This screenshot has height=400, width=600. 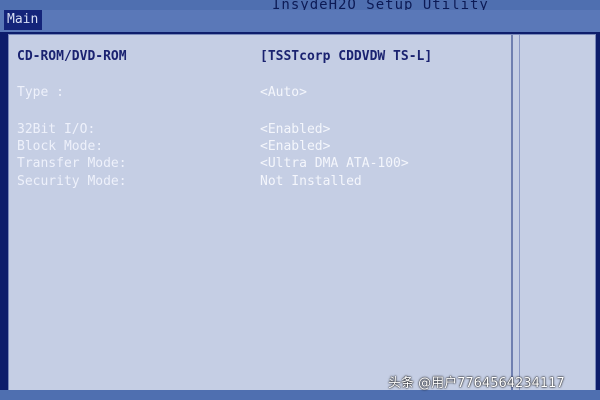 I want to click on setting-label: Block Mode:, so click(x=60, y=146).